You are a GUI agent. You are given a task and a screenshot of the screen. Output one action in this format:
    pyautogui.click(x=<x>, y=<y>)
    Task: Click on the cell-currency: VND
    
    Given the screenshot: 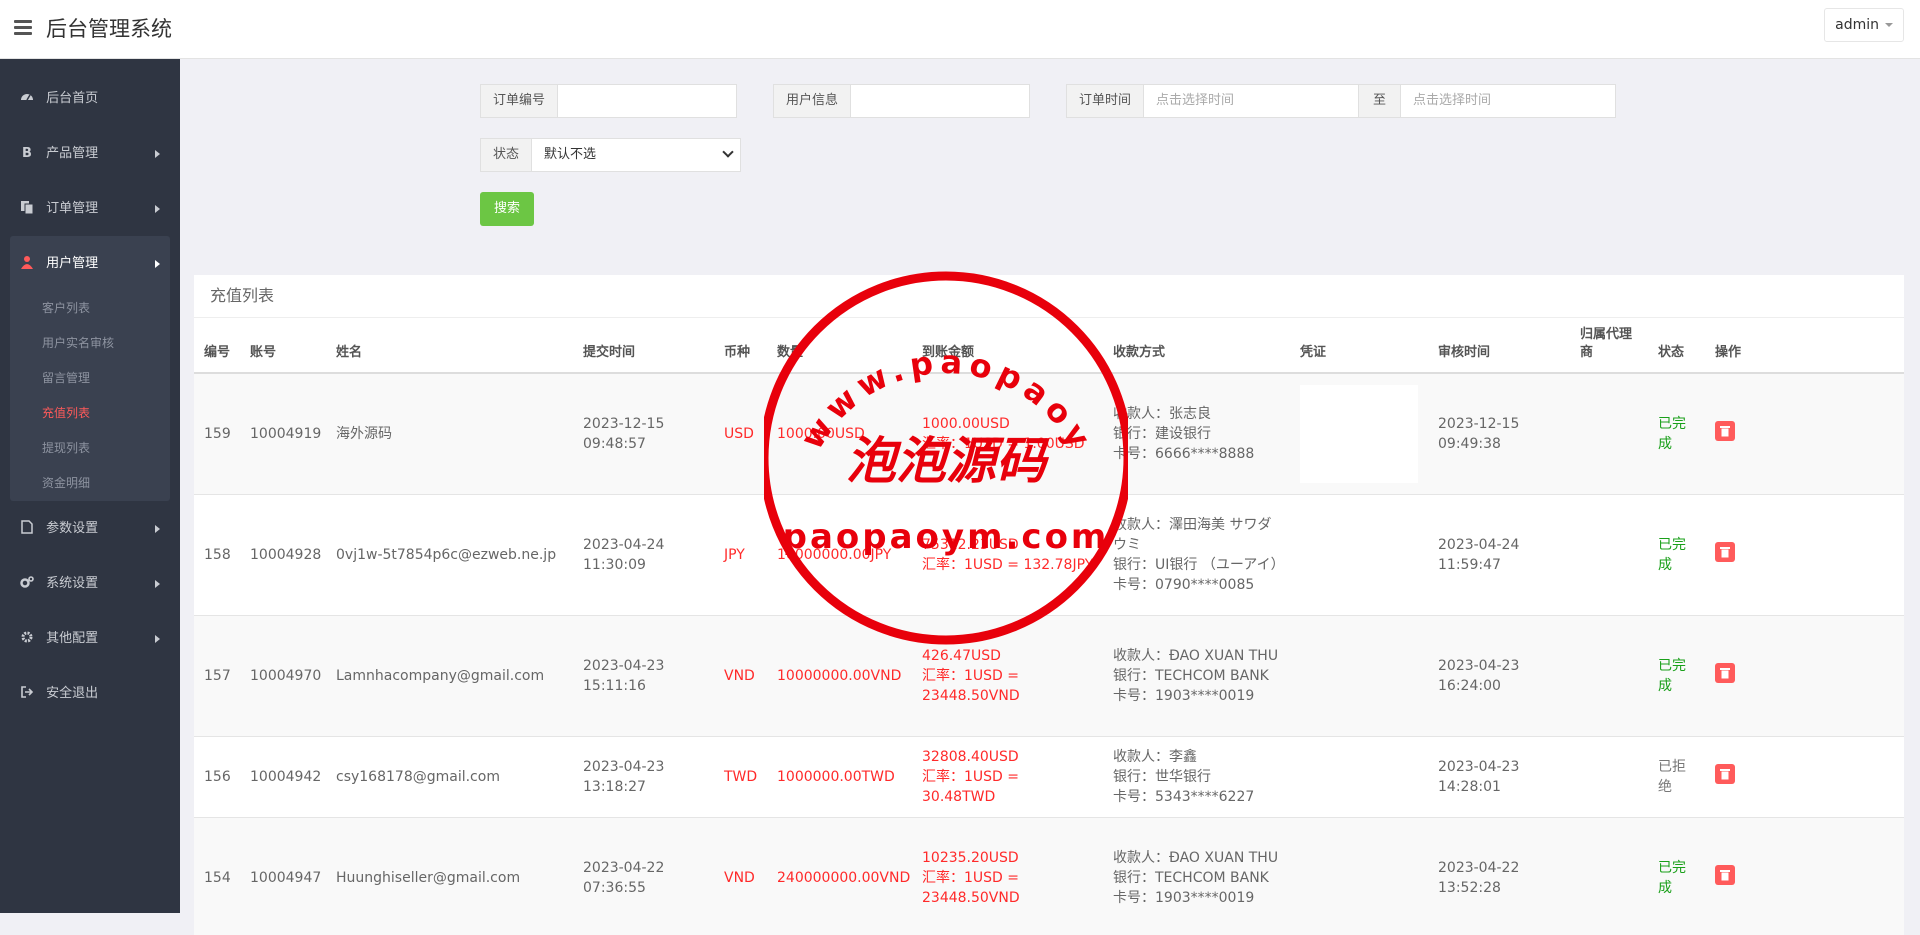 What is the action you would take?
    pyautogui.click(x=740, y=675)
    